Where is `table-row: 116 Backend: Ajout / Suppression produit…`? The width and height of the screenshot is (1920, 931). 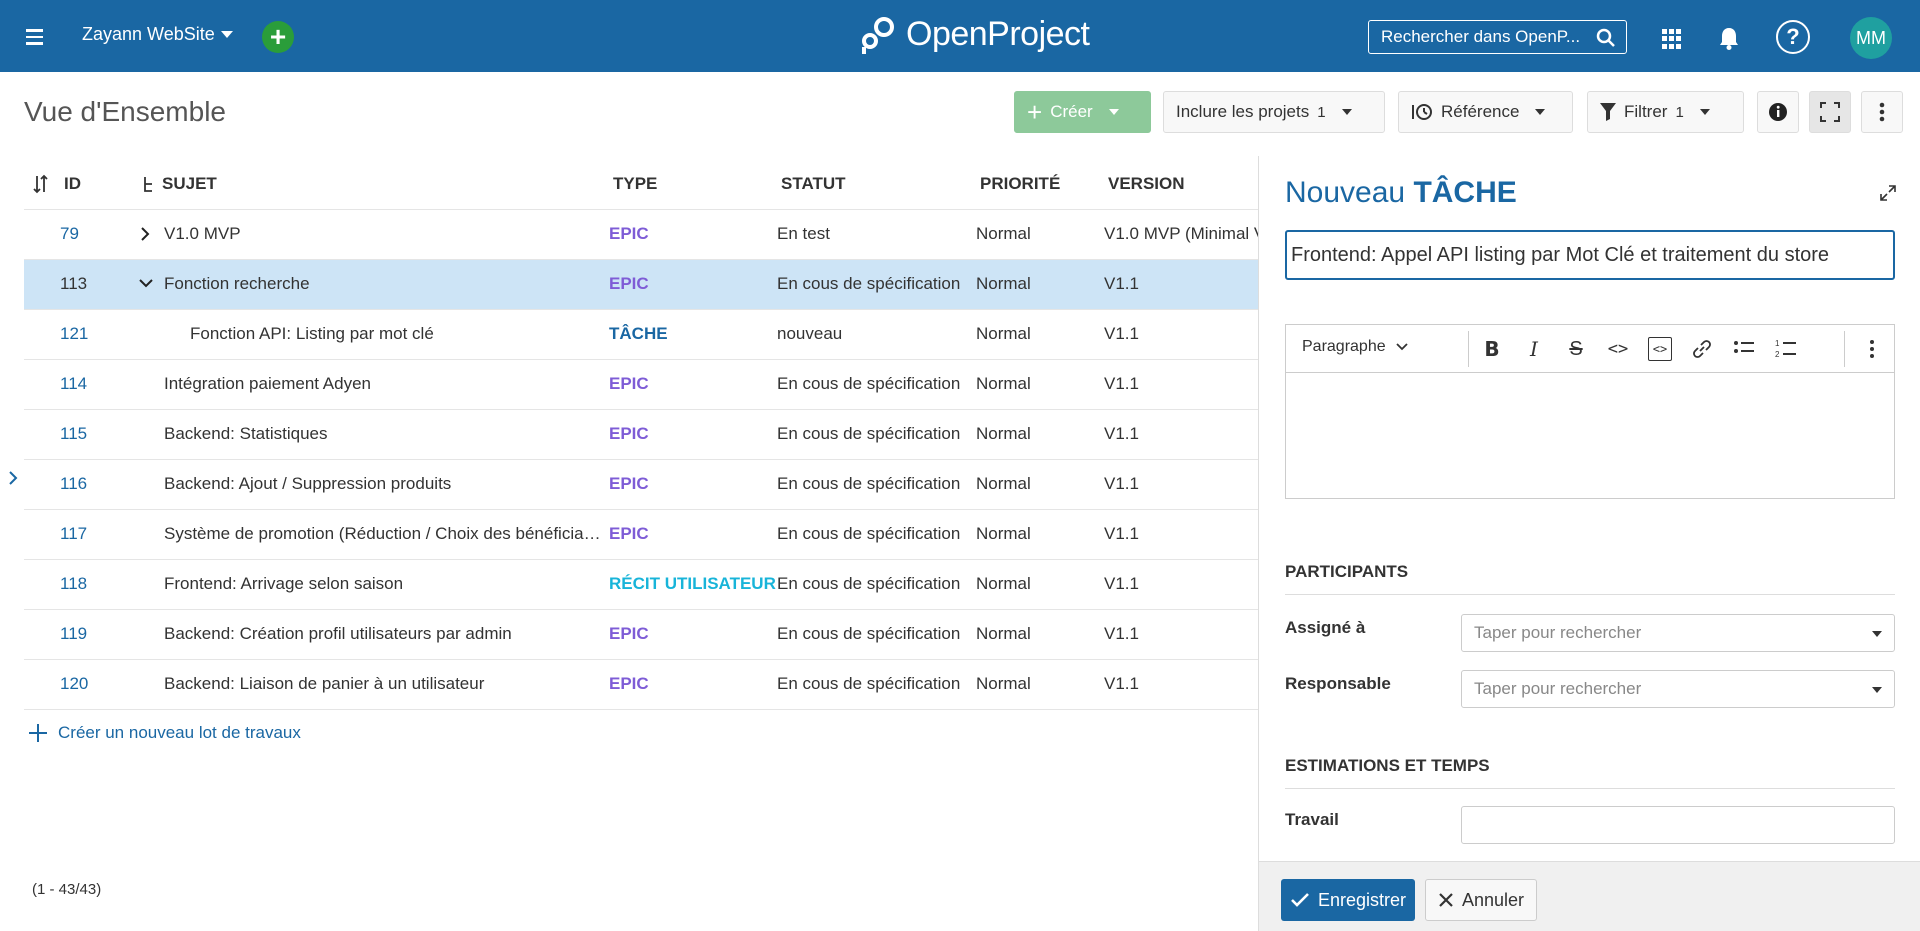
table-row: 116 Backend: Ajout / Suppression produit… is located at coordinates (641, 485).